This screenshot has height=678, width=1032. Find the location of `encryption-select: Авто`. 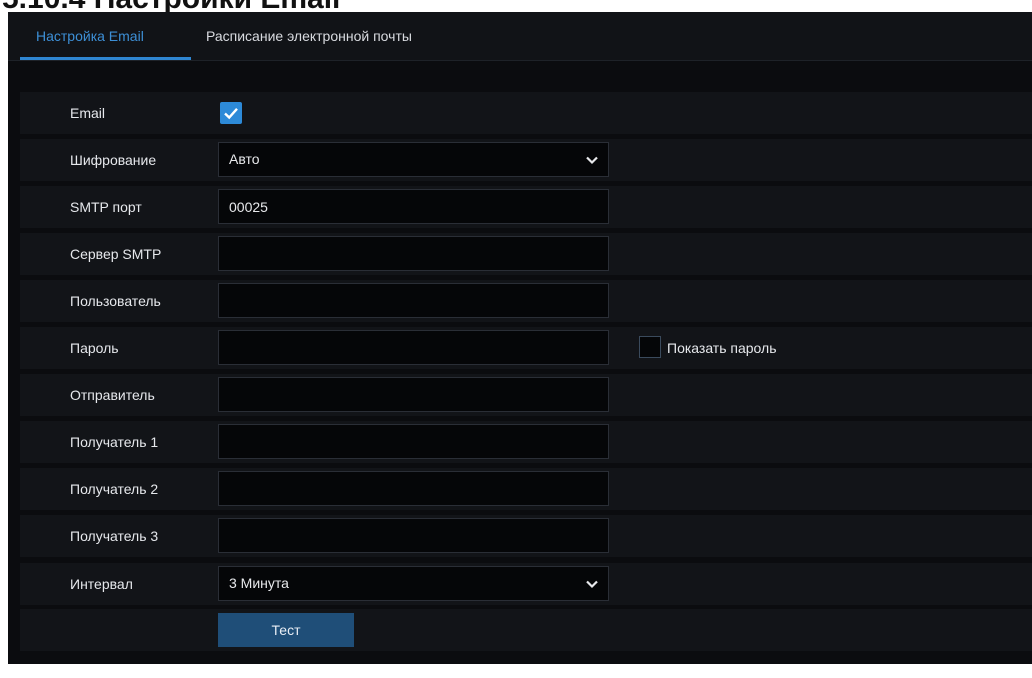

encryption-select: Авто is located at coordinates (413, 159).